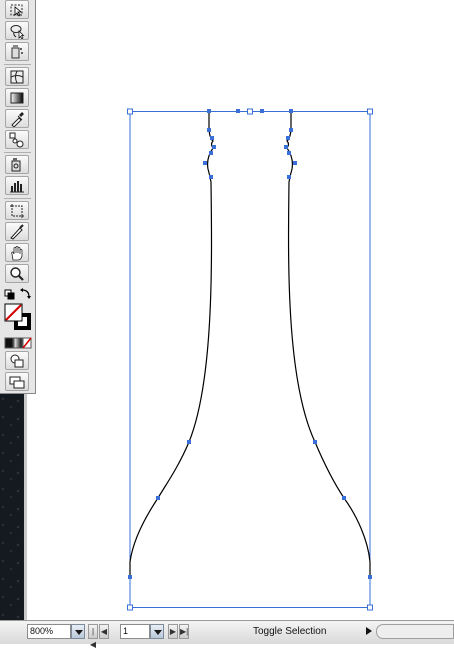  I want to click on handle-top-center, so click(250, 111).